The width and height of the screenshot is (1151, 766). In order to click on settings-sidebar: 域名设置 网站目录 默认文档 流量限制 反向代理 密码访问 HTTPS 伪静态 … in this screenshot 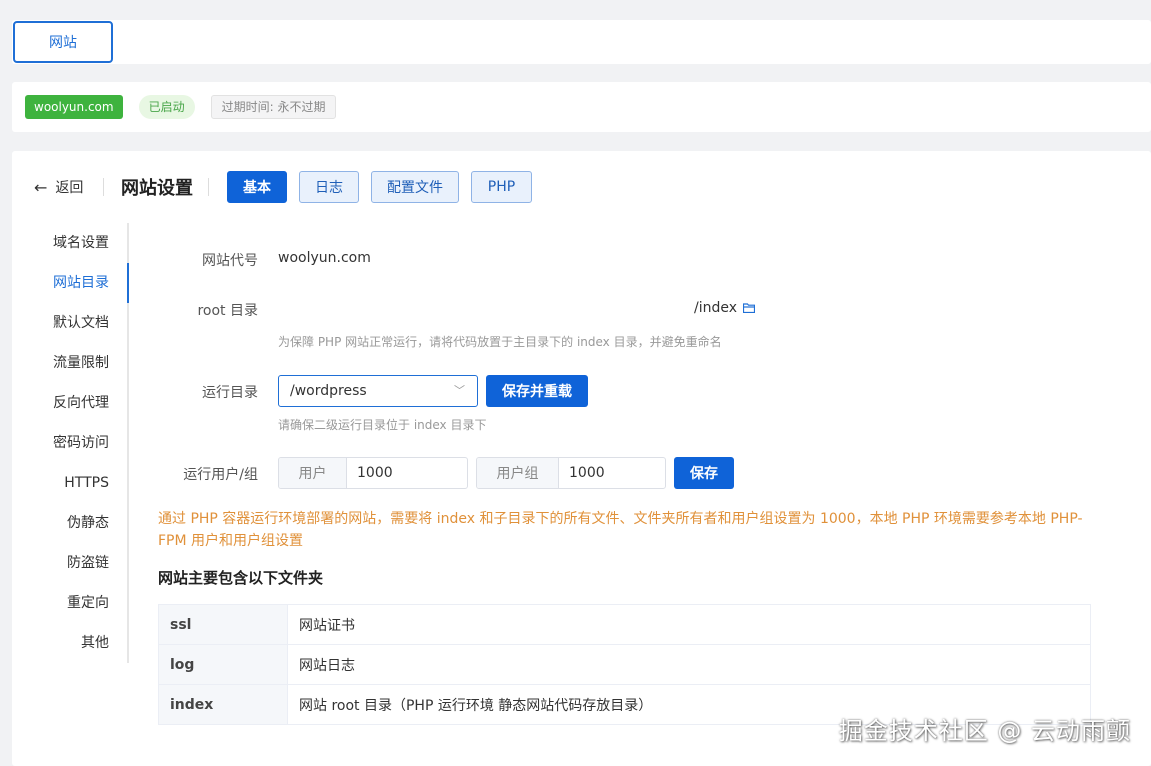, I will do `click(70, 443)`.